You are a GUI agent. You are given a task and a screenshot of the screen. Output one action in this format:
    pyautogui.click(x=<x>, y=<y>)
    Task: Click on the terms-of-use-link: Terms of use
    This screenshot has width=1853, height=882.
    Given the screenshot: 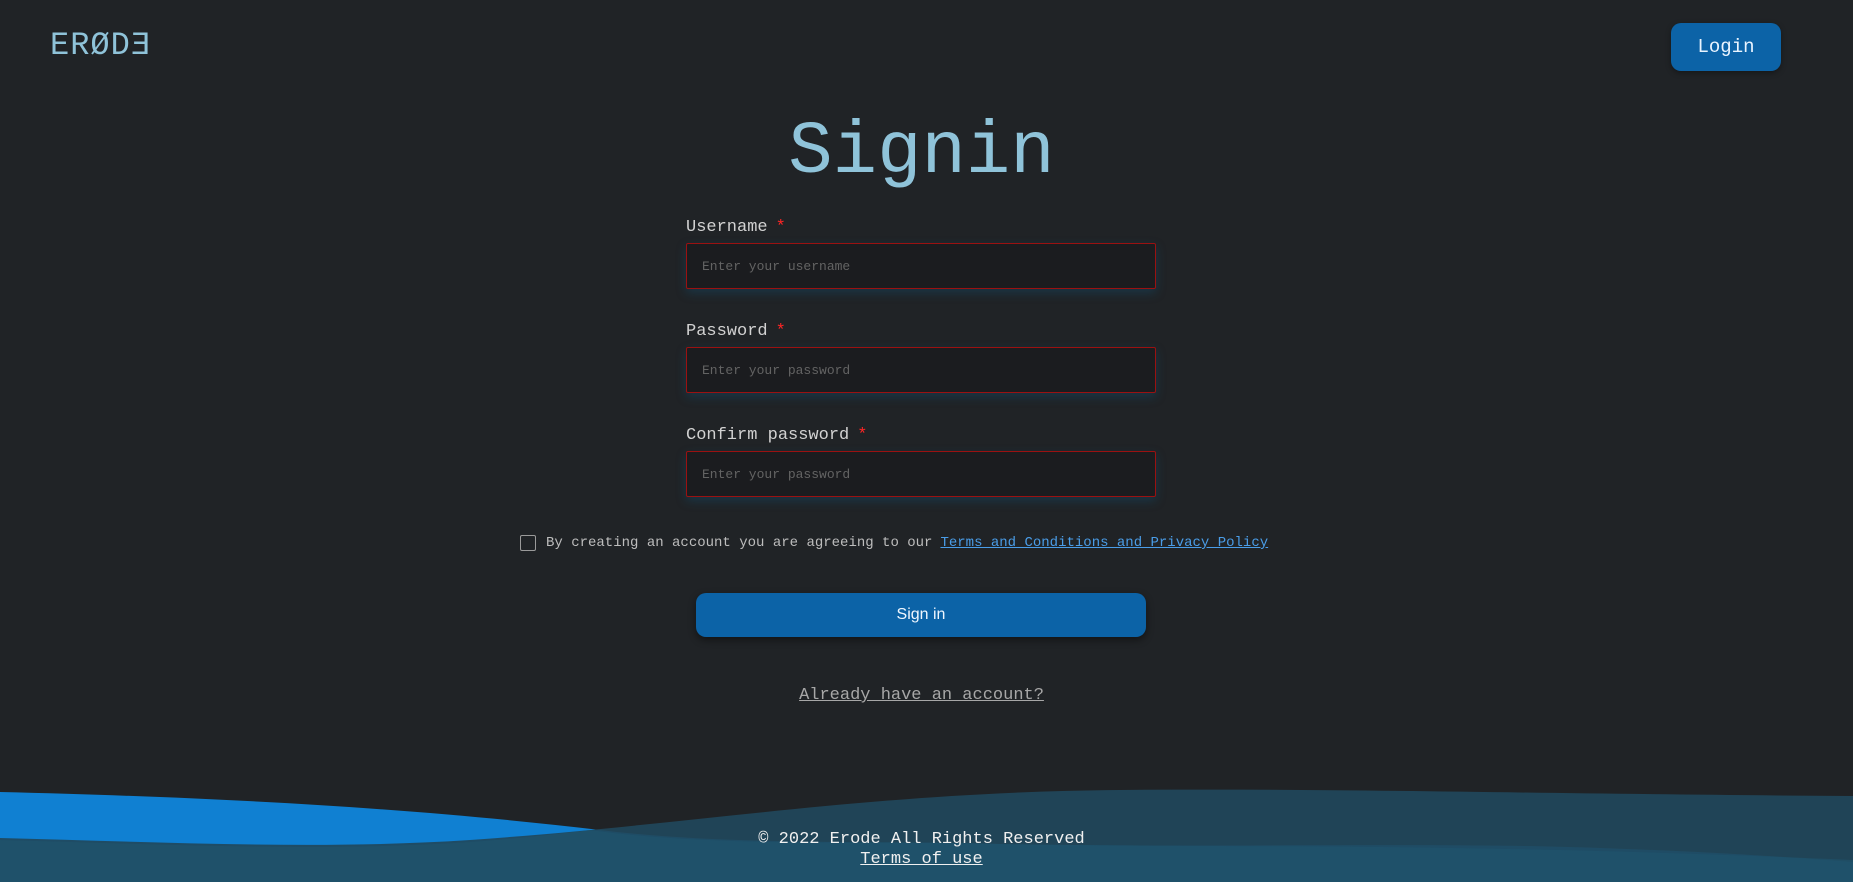 What is the action you would take?
    pyautogui.click(x=921, y=860)
    